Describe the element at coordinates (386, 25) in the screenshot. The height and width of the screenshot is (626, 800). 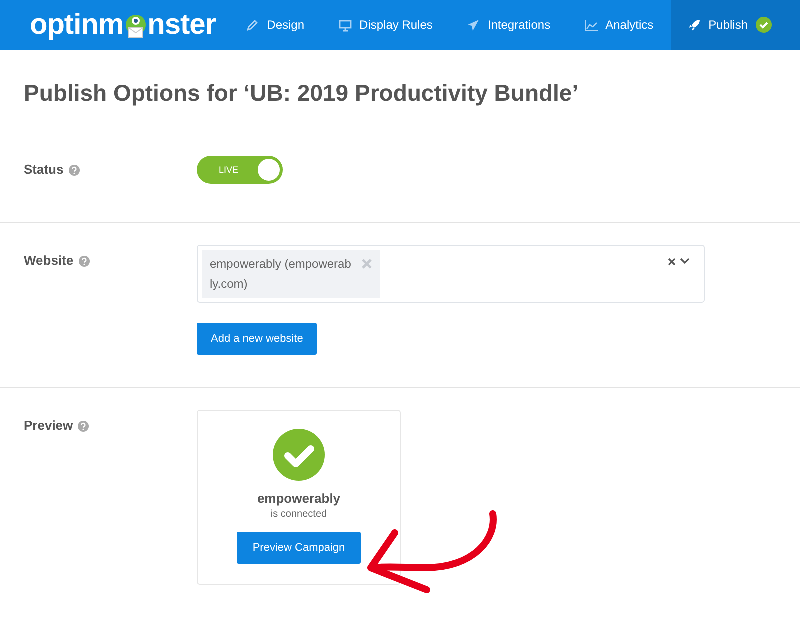
I see `nav-tab: Display Rules` at that location.